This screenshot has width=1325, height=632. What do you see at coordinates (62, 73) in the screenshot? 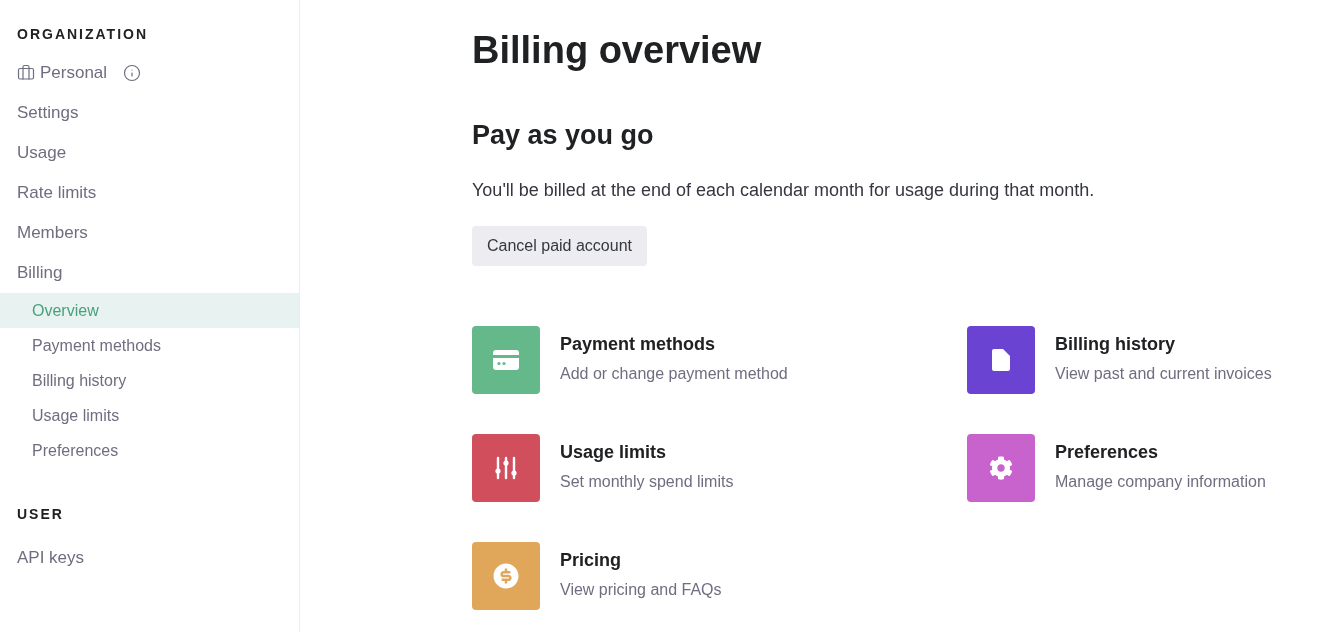
I see `organization-selector: Personal` at bounding box center [62, 73].